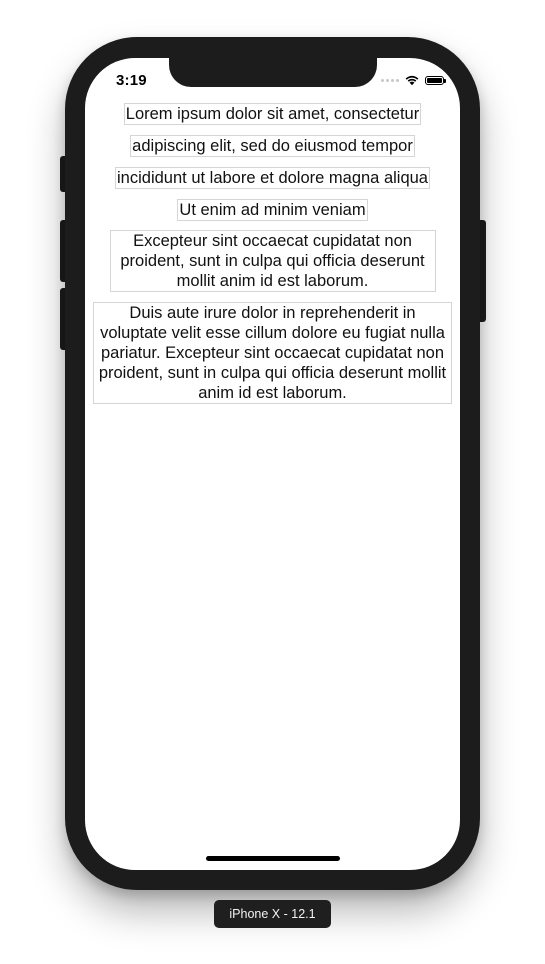  I want to click on text-label-4: Ut enim ad minim veniam, so click(272, 210).